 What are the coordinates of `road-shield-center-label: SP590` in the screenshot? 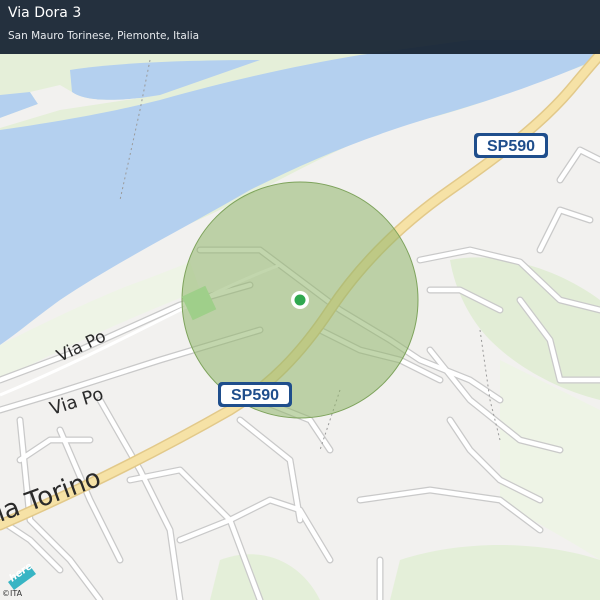 It's located at (255, 395).